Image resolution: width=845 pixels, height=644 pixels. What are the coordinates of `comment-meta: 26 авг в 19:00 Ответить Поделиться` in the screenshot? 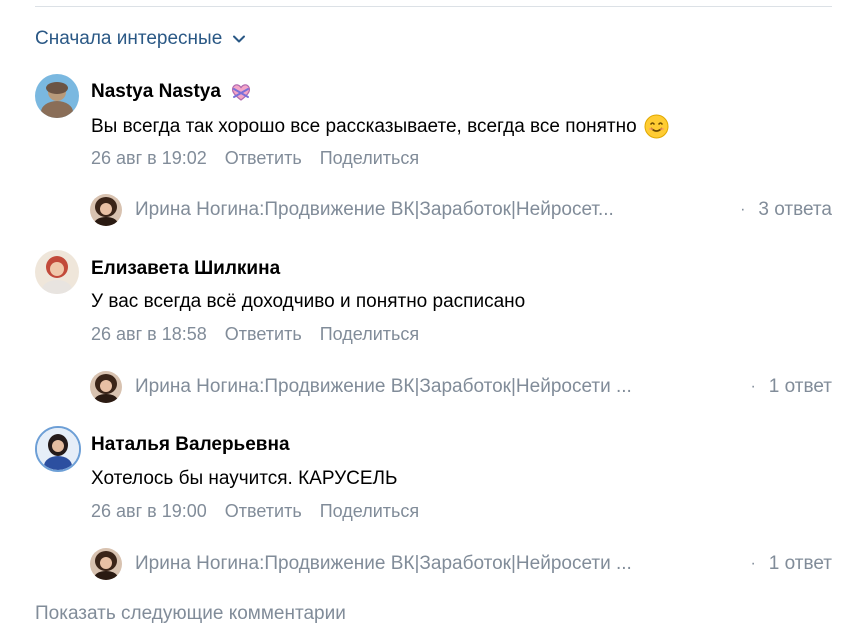 It's located at (255, 511).